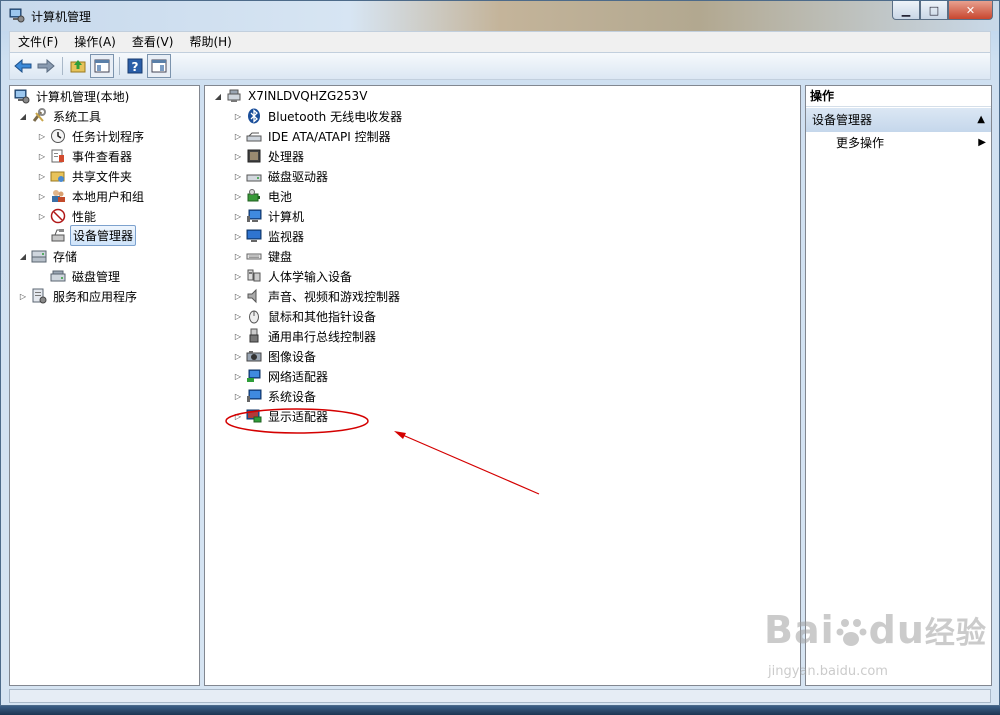  I want to click on device-category-label: 电池, so click(280, 196).